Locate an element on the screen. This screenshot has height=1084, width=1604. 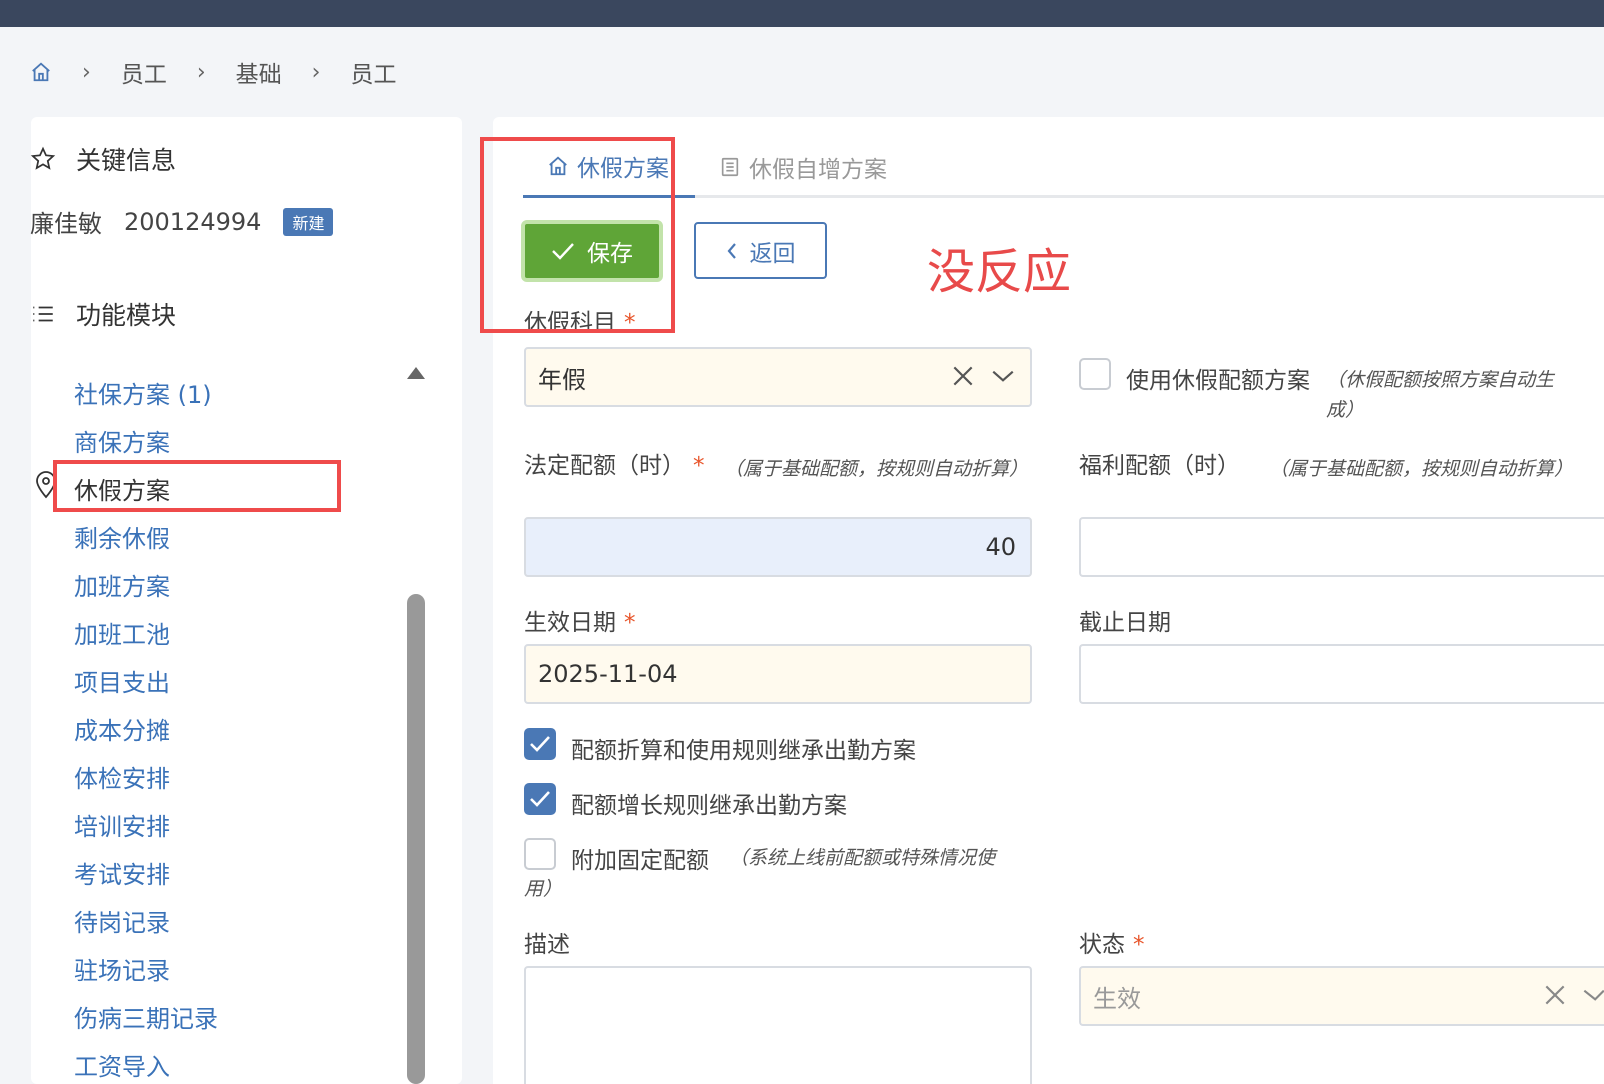
modules-header: 功能模块 is located at coordinates (103, 314).